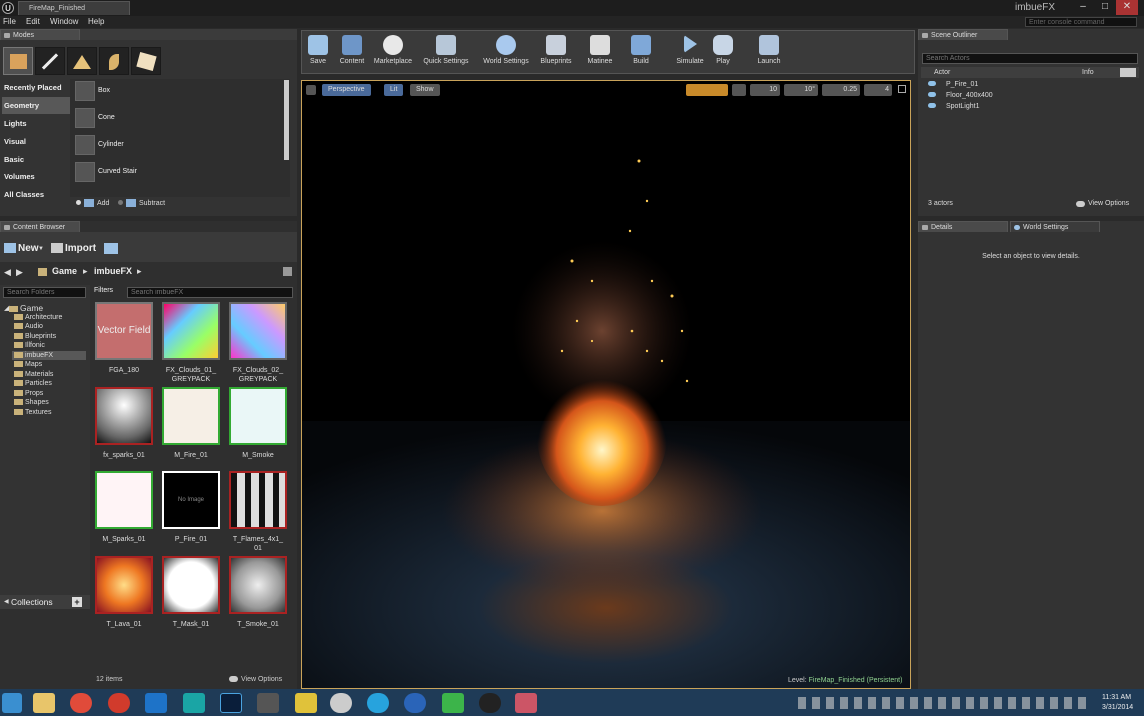 The height and width of the screenshot is (716, 1144). I want to click on lit-button: Lit, so click(394, 90).